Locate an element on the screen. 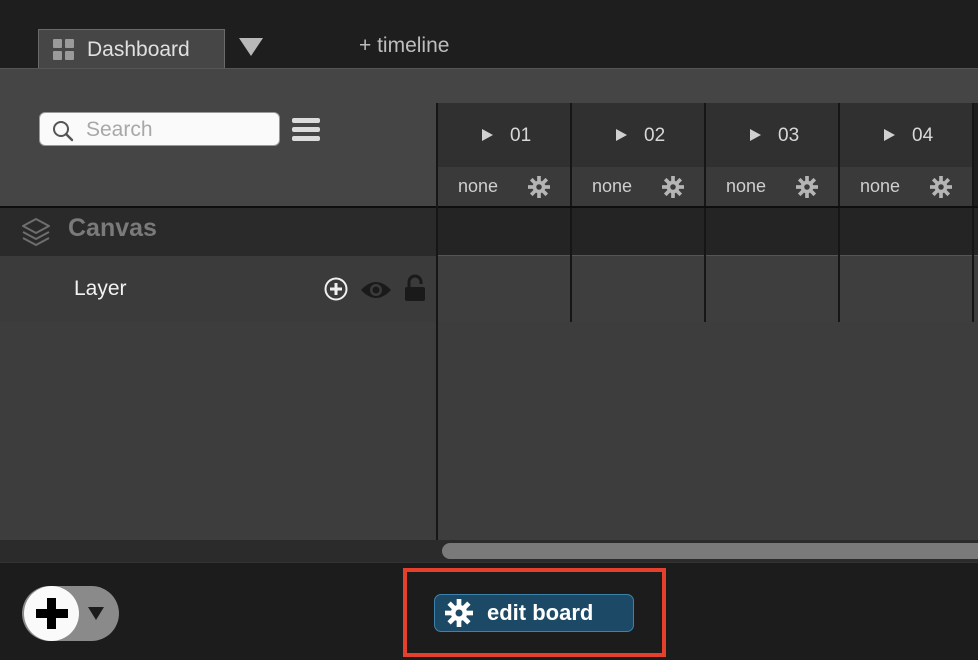  frame-column-01: 01 none is located at coordinates (504, 154).